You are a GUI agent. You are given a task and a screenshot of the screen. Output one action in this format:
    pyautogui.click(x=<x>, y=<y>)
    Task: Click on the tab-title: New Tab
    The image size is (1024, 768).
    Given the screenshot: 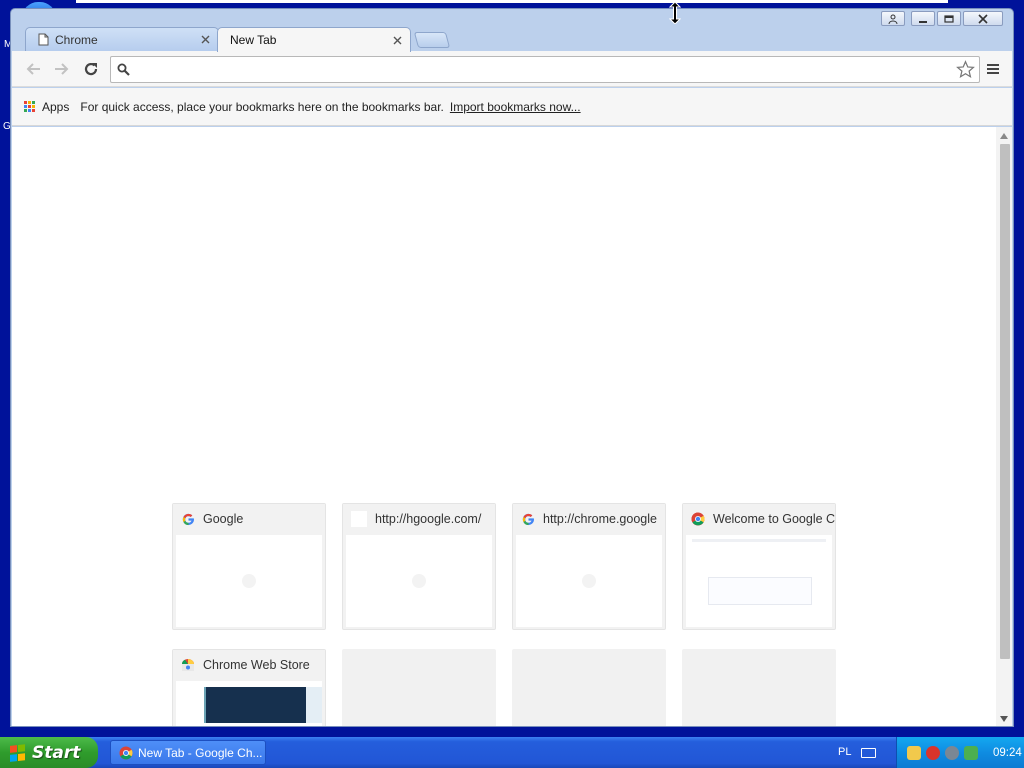 What is the action you would take?
    pyautogui.click(x=253, y=40)
    